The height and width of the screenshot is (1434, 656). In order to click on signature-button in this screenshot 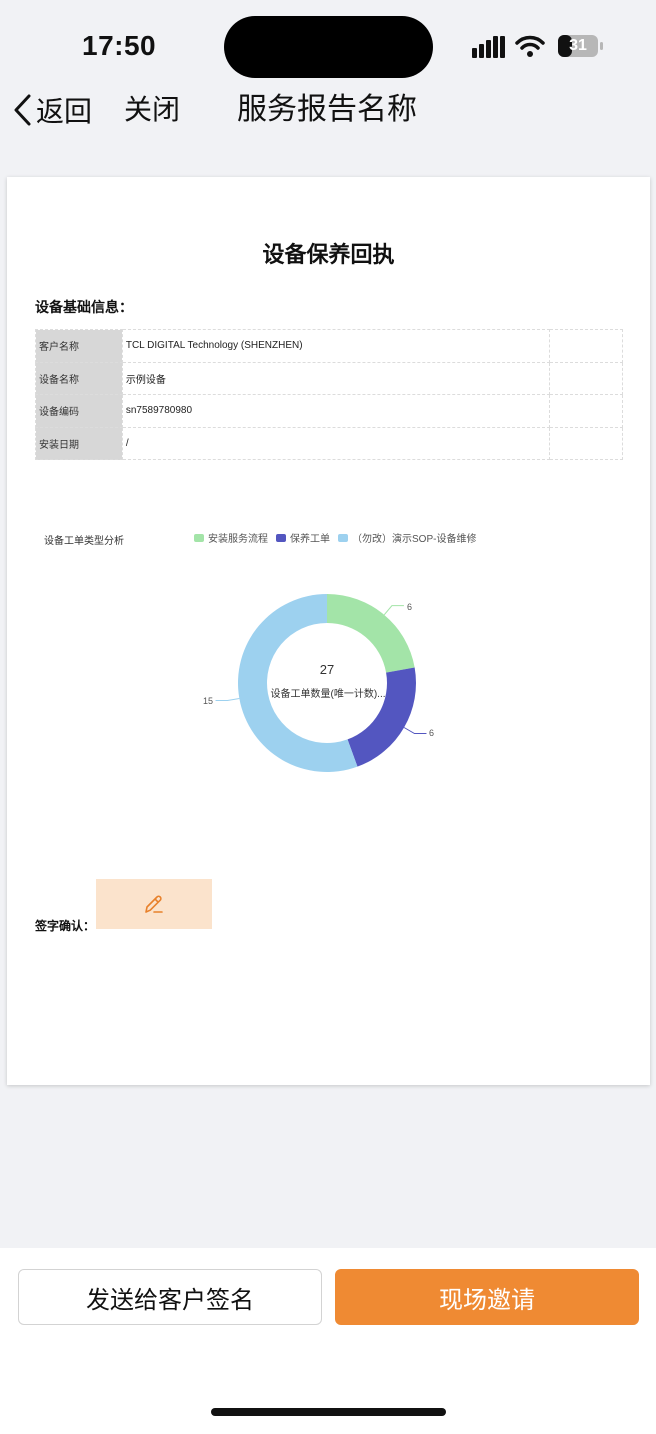, I will do `click(154, 904)`.